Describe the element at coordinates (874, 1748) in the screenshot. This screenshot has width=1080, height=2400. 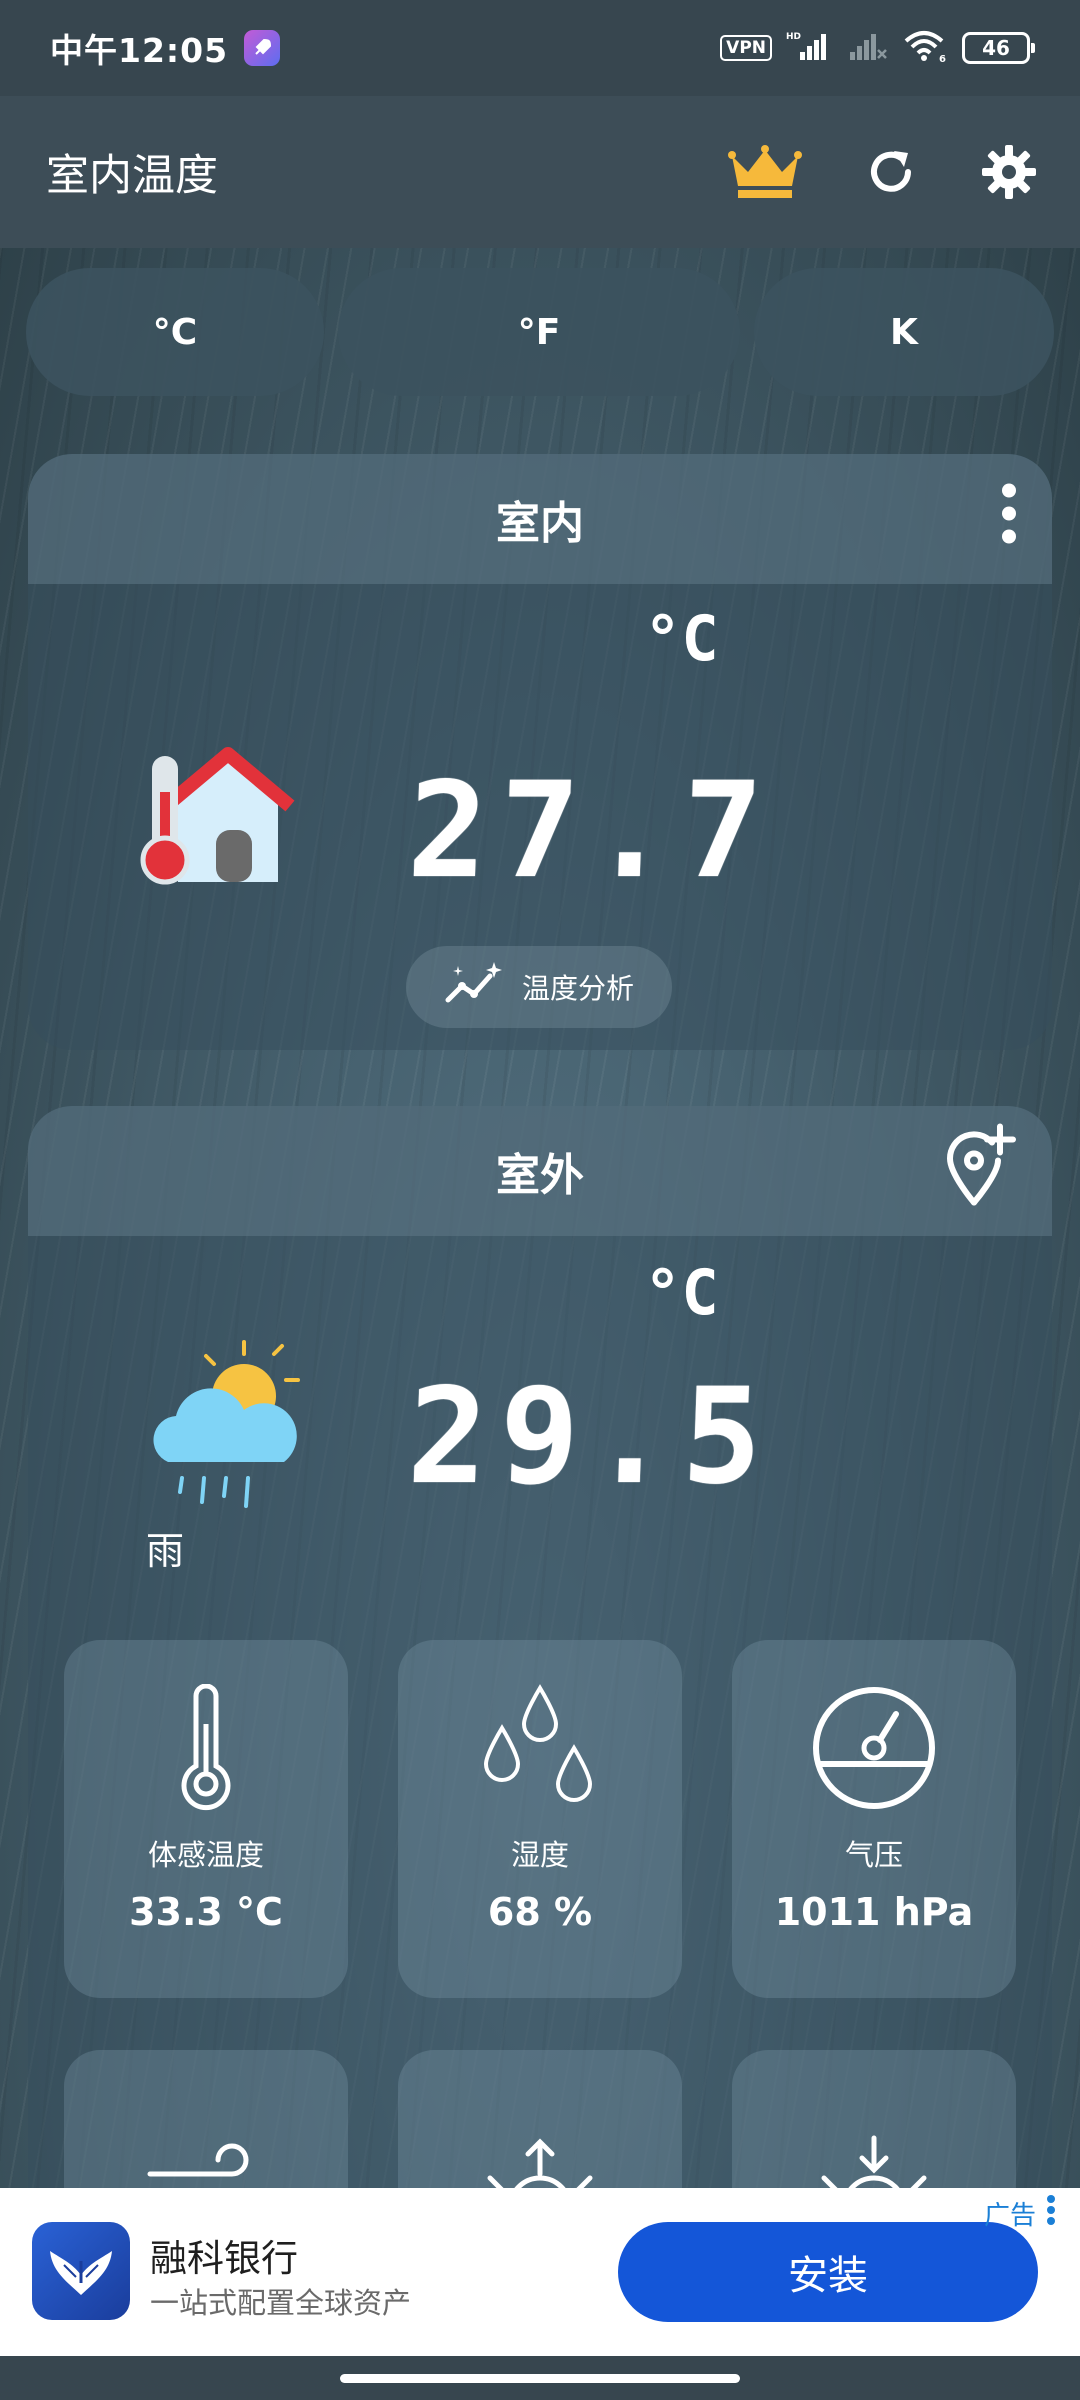
I see `pressure-gauge-icon` at that location.